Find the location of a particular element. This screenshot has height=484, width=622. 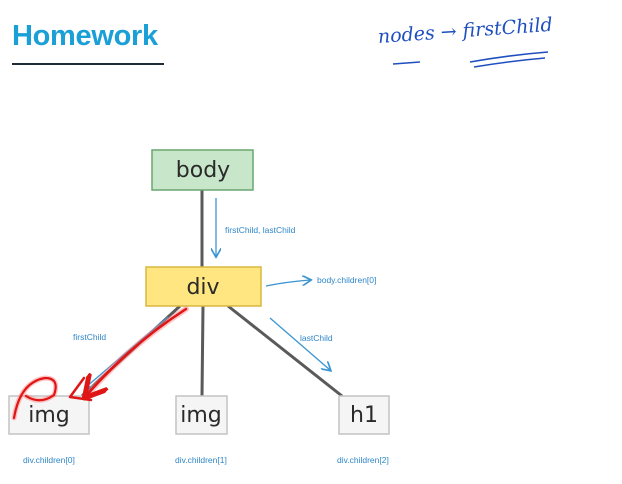

label-first-last-child: firstChild, lastChild is located at coordinates (260, 230).